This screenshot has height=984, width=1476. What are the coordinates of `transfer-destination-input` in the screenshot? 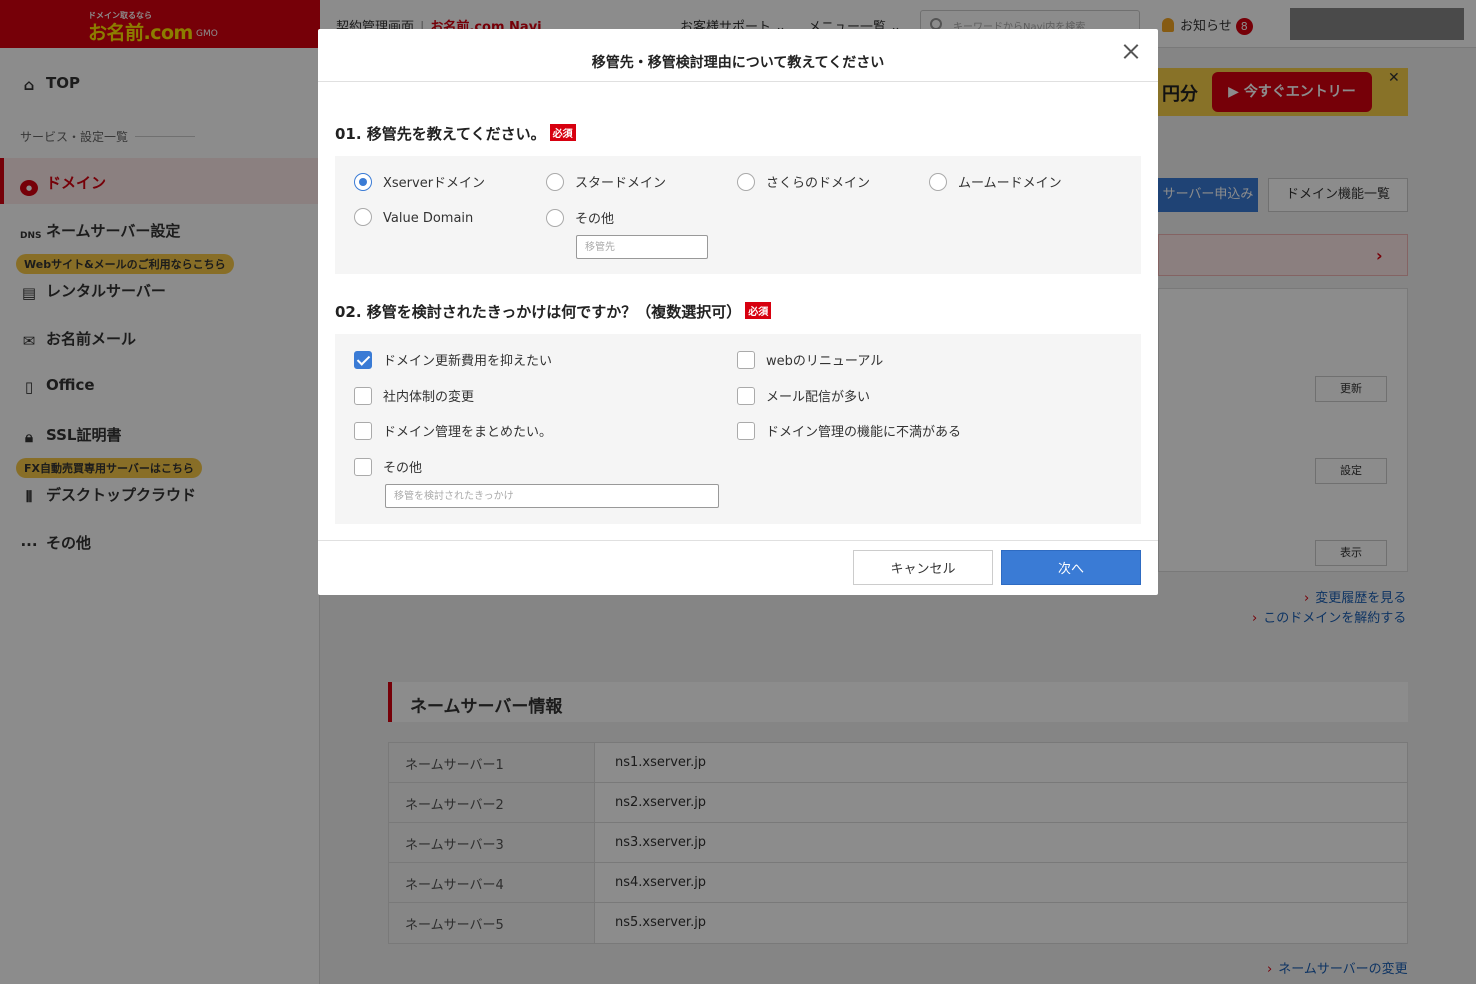 It's located at (642, 247).